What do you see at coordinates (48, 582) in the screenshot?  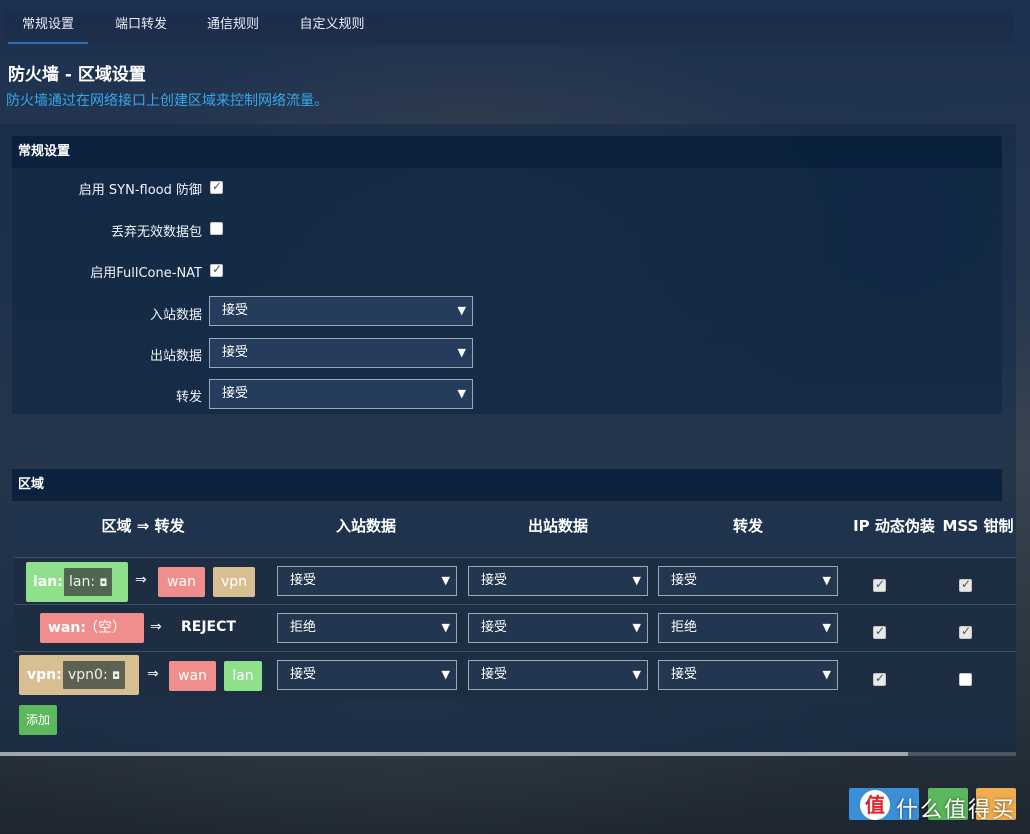 I see `zone-name: lan:` at bounding box center [48, 582].